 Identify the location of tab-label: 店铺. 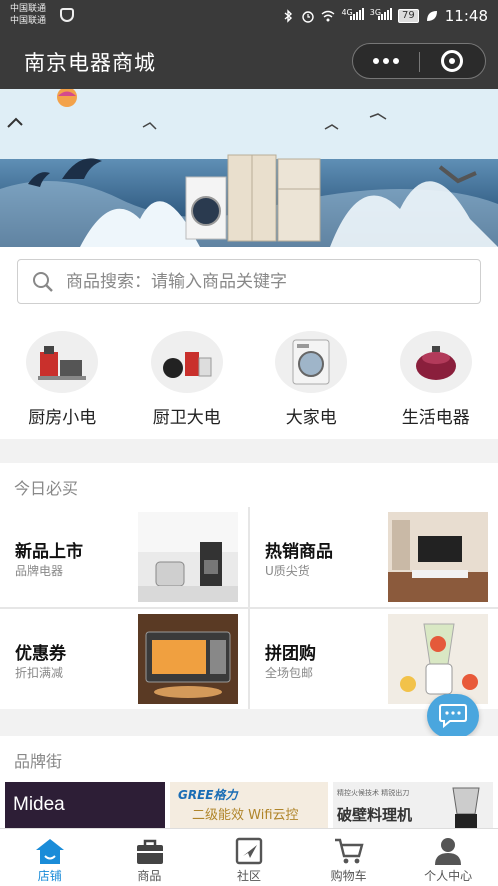
(49, 876).